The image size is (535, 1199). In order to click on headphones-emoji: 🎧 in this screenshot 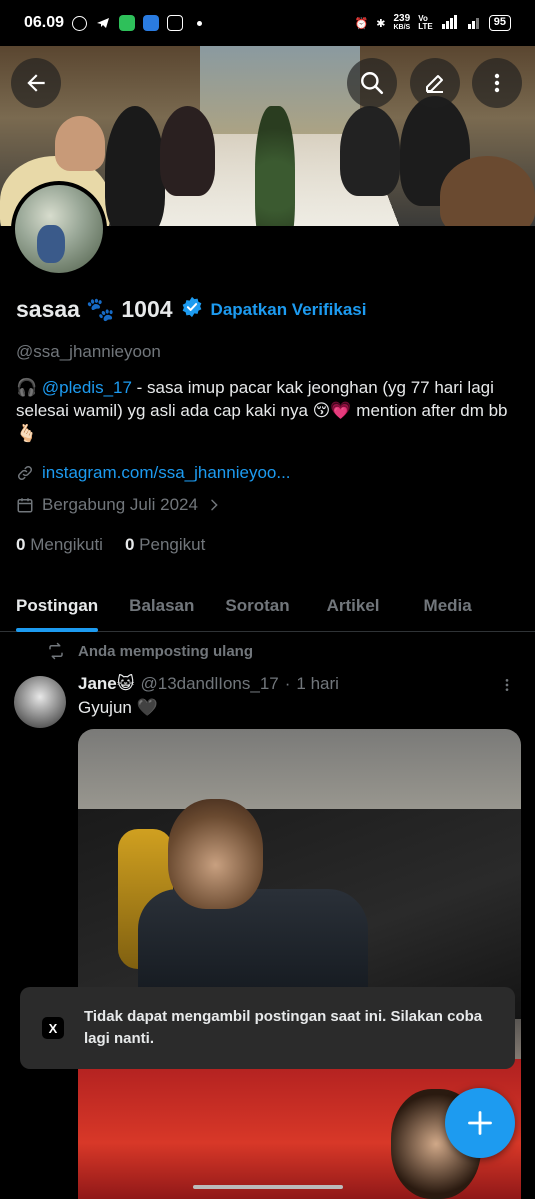, I will do `click(27, 387)`.